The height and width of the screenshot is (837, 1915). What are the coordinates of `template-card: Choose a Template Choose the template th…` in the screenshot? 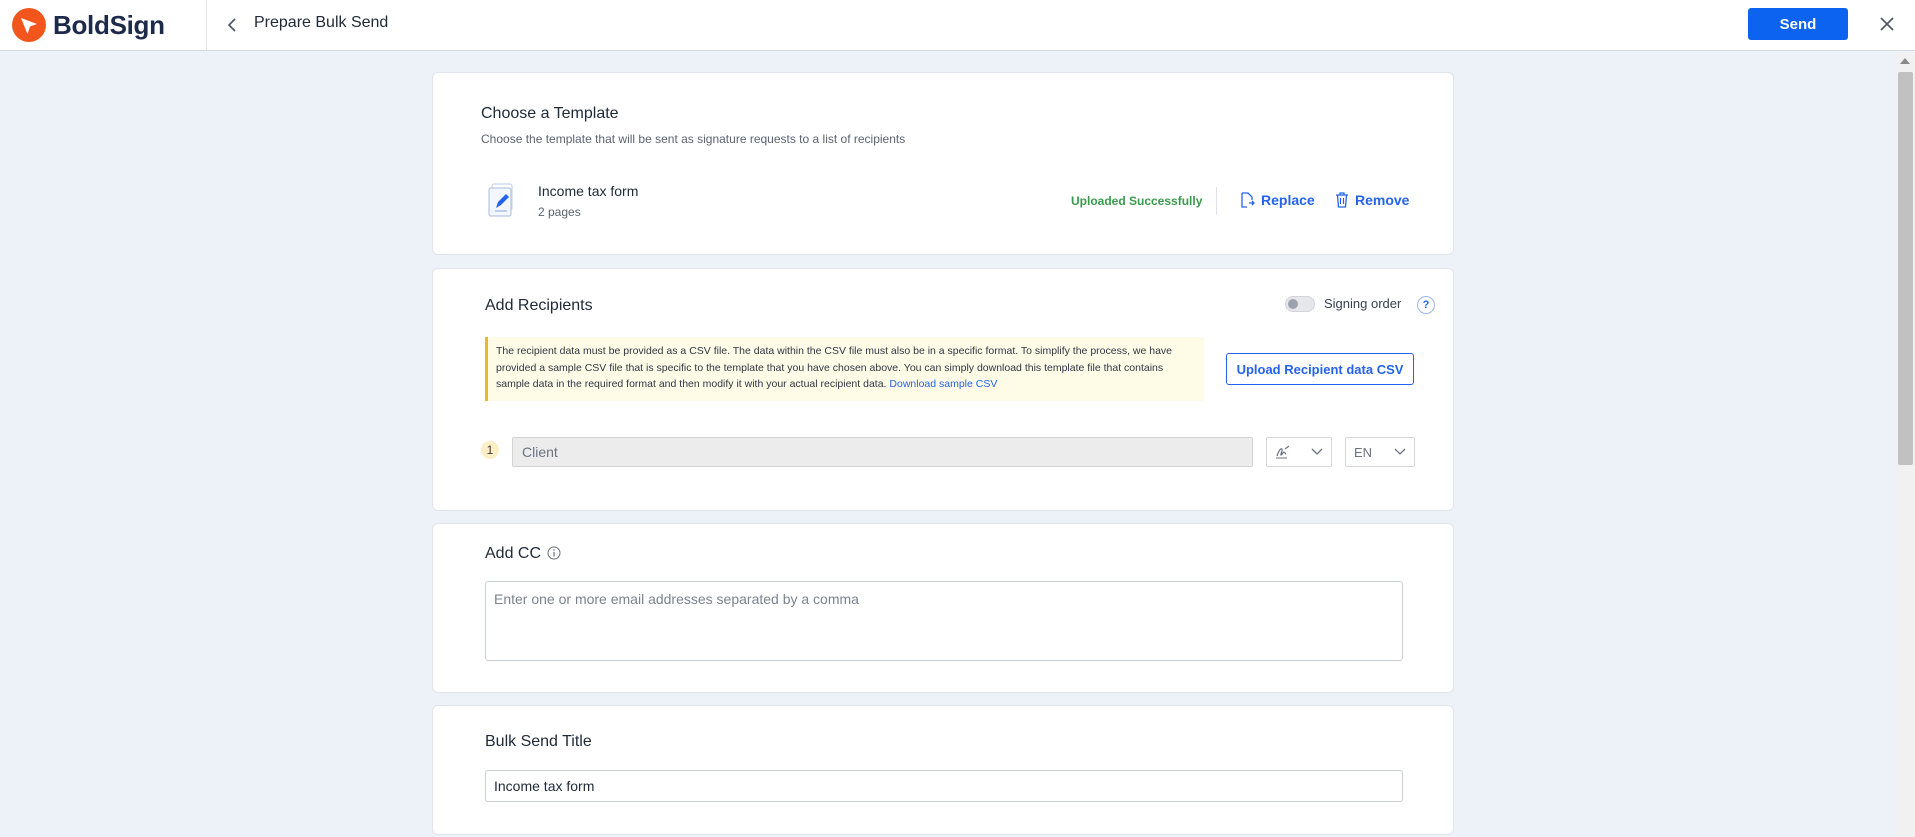 It's located at (943, 163).